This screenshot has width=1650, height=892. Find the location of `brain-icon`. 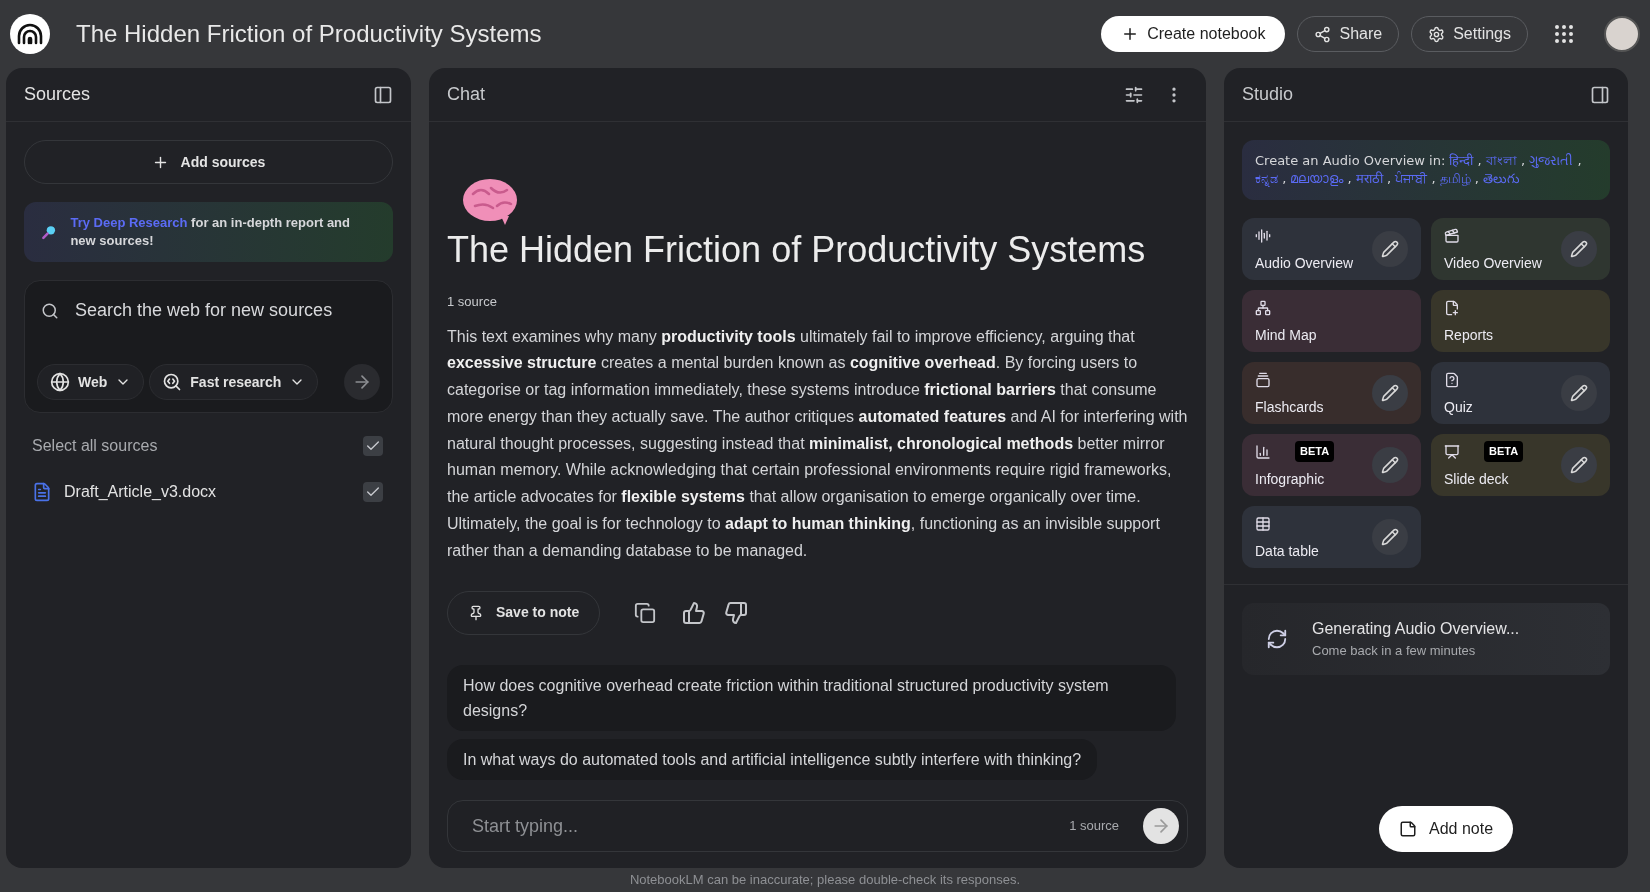

brain-icon is located at coordinates (490, 201).